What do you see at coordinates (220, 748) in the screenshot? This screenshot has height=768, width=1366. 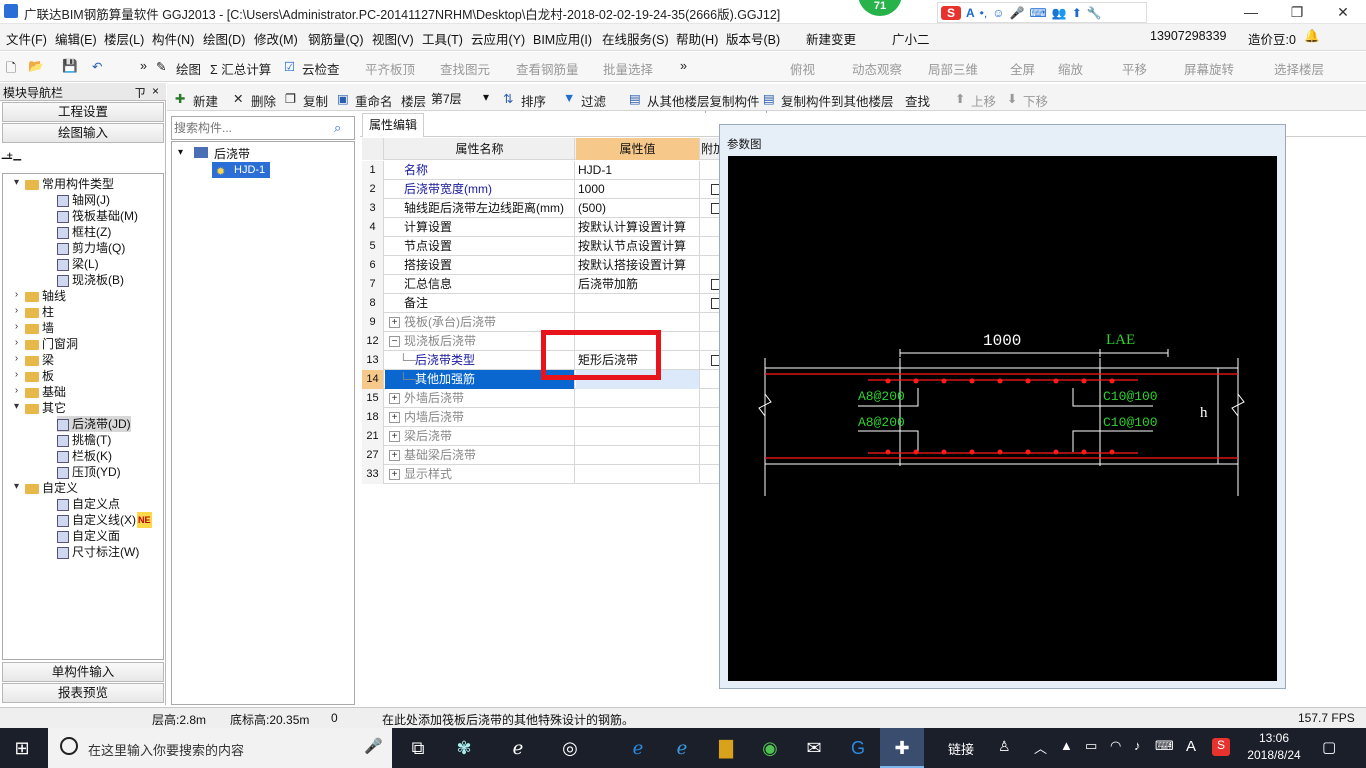 I see `taskbar-search: 在这里输入你要搜索的内容 🎤` at bounding box center [220, 748].